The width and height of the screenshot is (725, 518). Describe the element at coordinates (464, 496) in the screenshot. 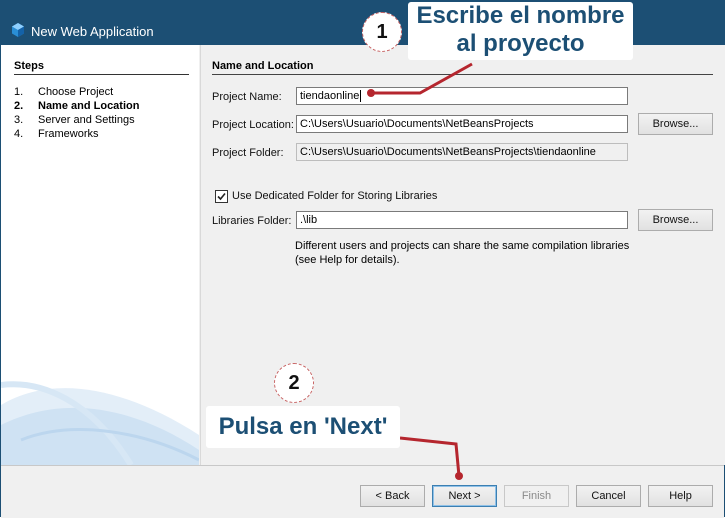

I see `next-button: Next >` at that location.